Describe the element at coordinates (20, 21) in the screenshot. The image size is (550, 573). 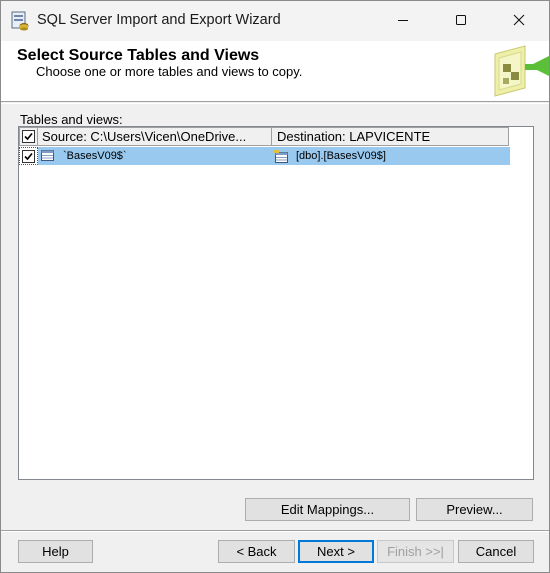
I see `wizard-app-icon` at that location.